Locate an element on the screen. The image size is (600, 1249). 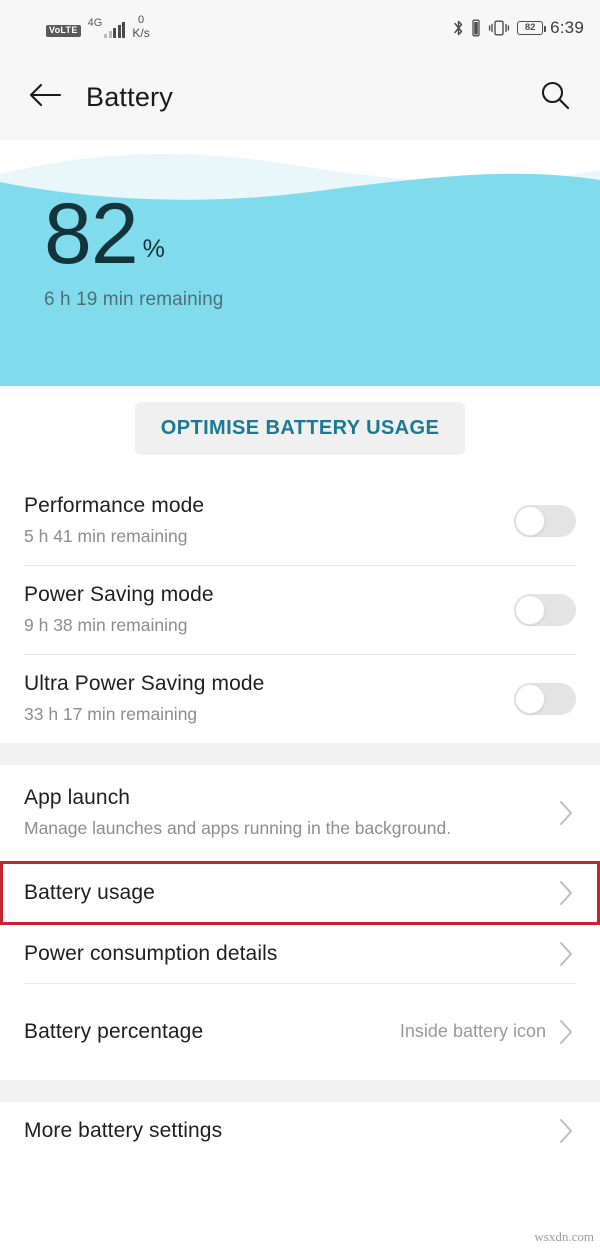
row-title: Power consumption details is located at coordinates (151, 953).